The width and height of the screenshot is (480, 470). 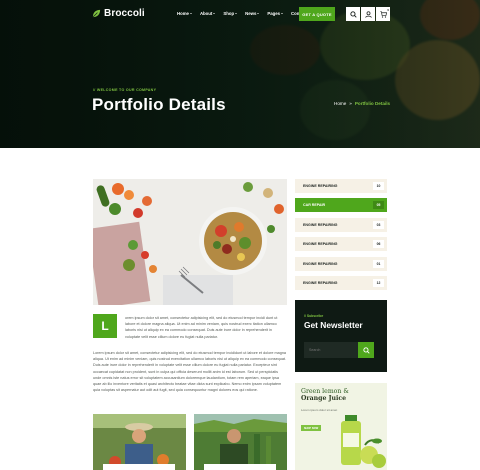 What do you see at coordinates (341, 186) in the screenshot?
I see `service-item-engine-repairing: ENGINE REPAIRING 10` at bounding box center [341, 186].